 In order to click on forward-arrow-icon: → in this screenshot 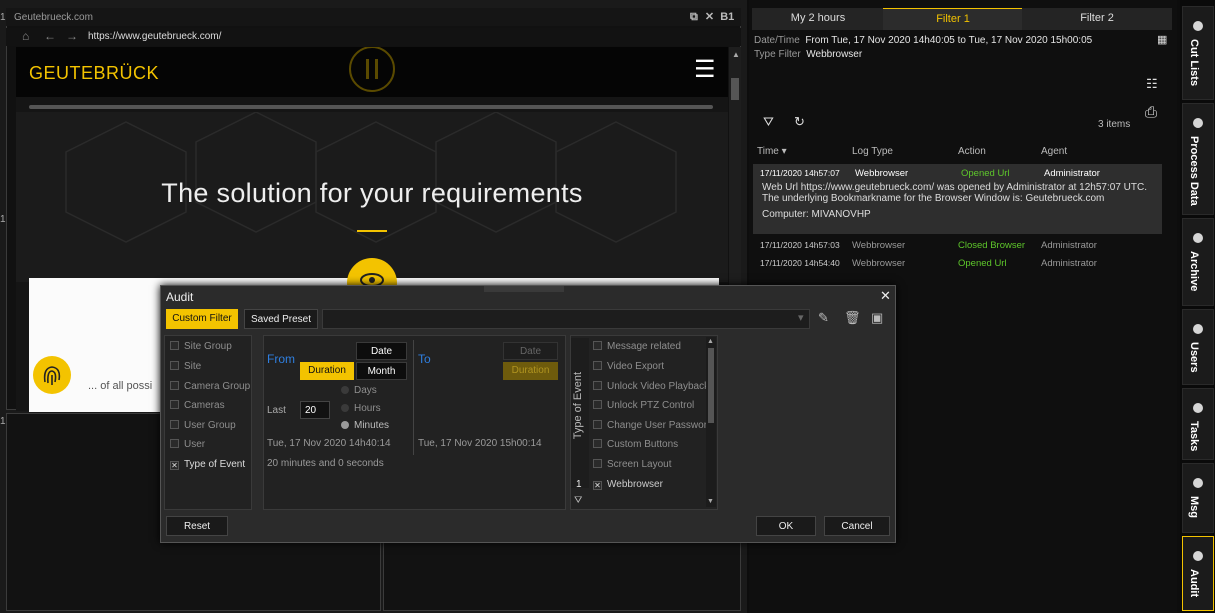, I will do `click(72, 36)`.